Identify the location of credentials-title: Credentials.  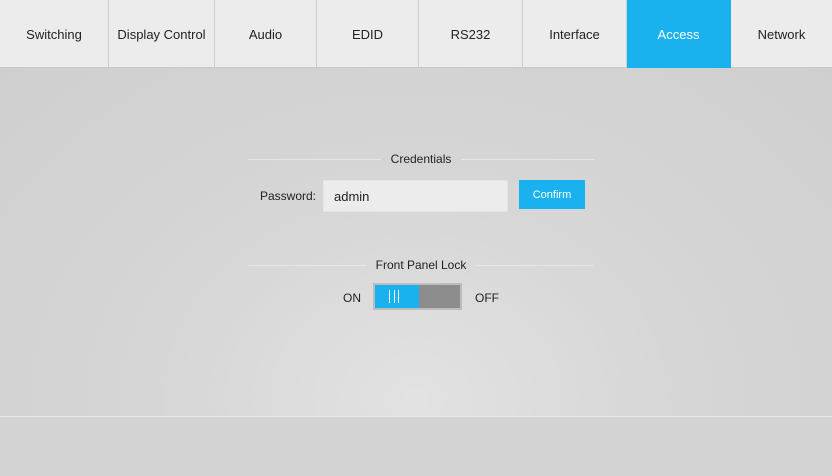
(421, 159).